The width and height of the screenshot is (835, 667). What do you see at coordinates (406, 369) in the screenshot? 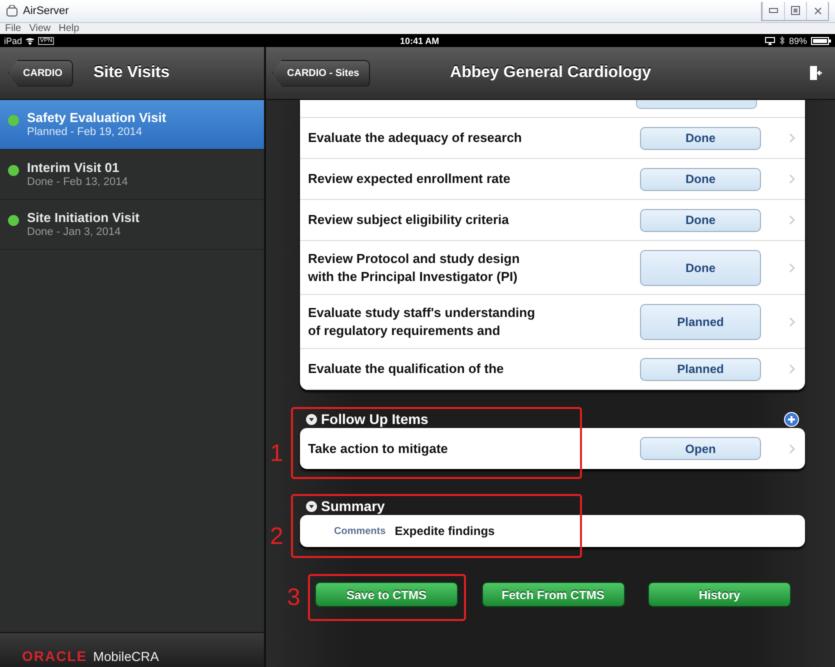
I see `task-label: Evaluate the qualification of the` at bounding box center [406, 369].